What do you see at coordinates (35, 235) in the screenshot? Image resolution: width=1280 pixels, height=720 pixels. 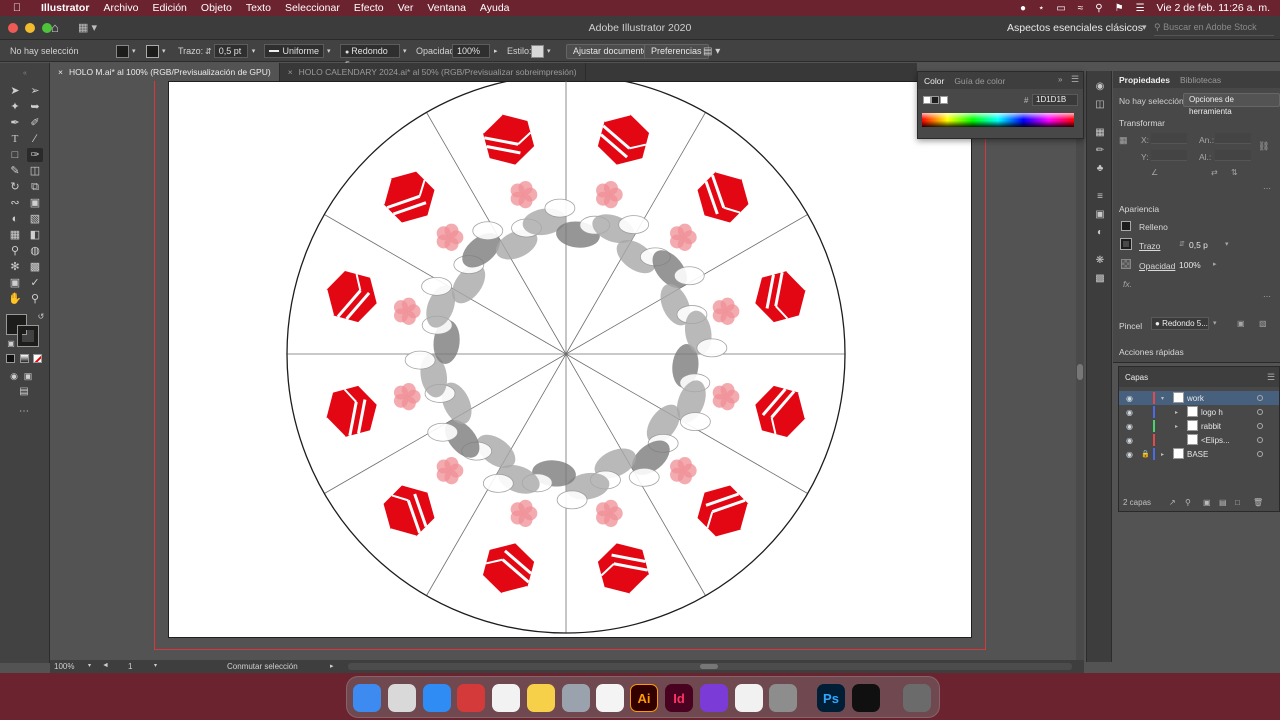 I see `gradient-tool-icon: ◧` at bounding box center [35, 235].